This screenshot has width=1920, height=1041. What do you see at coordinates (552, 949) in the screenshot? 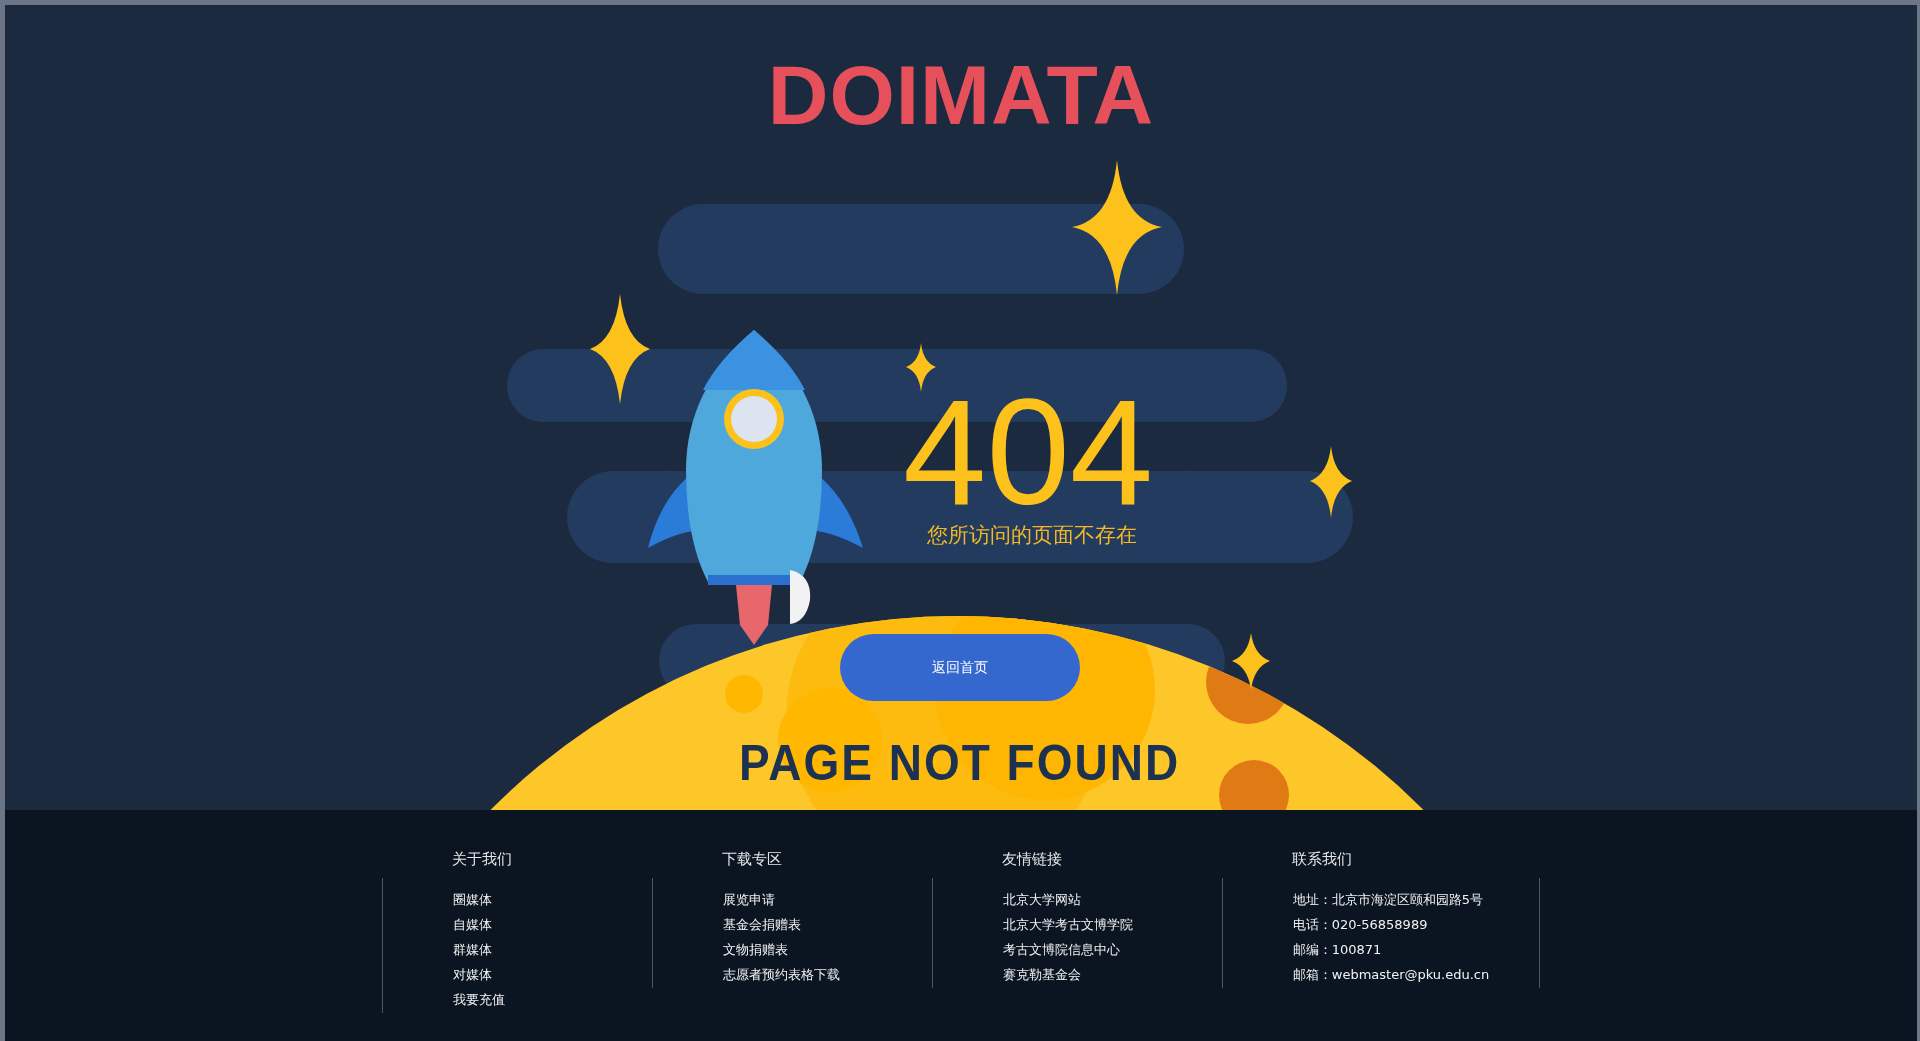
I see `footer-link: 群媒体` at bounding box center [552, 949].